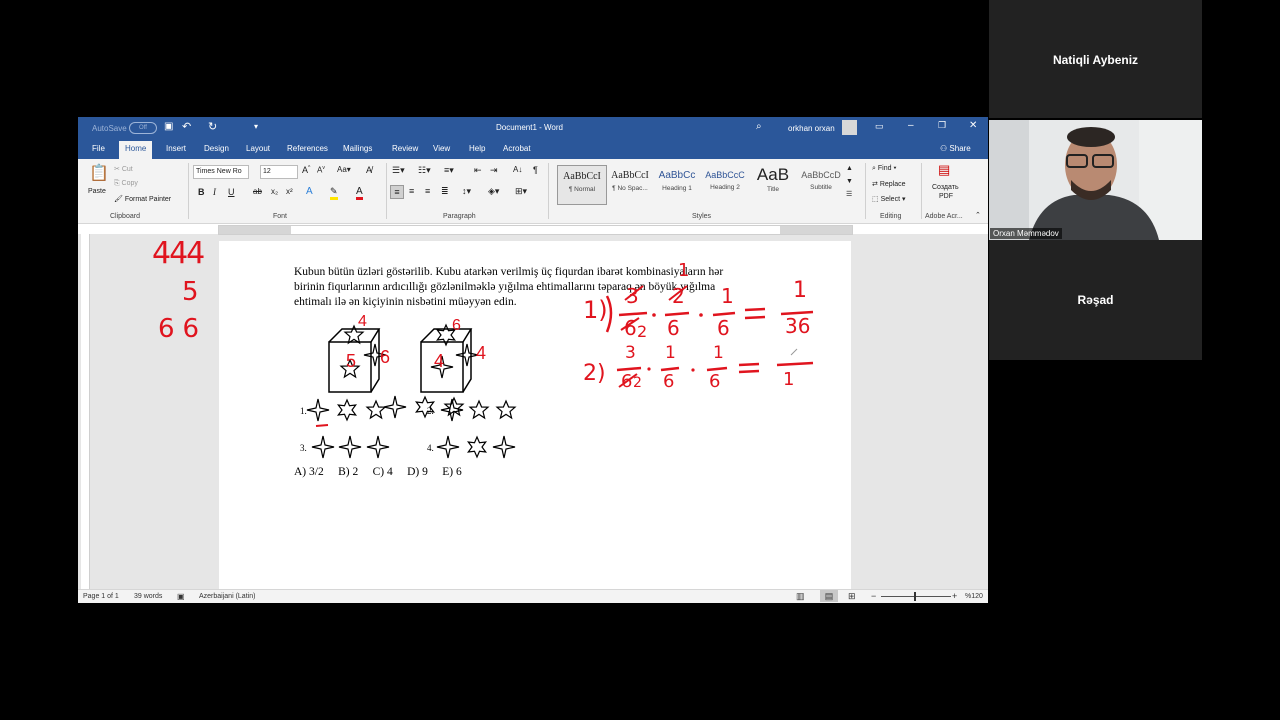 This screenshot has width=1280, height=720. What do you see at coordinates (879, 126) in the screenshot?
I see `ribbon-display-icon: ▭` at bounding box center [879, 126].